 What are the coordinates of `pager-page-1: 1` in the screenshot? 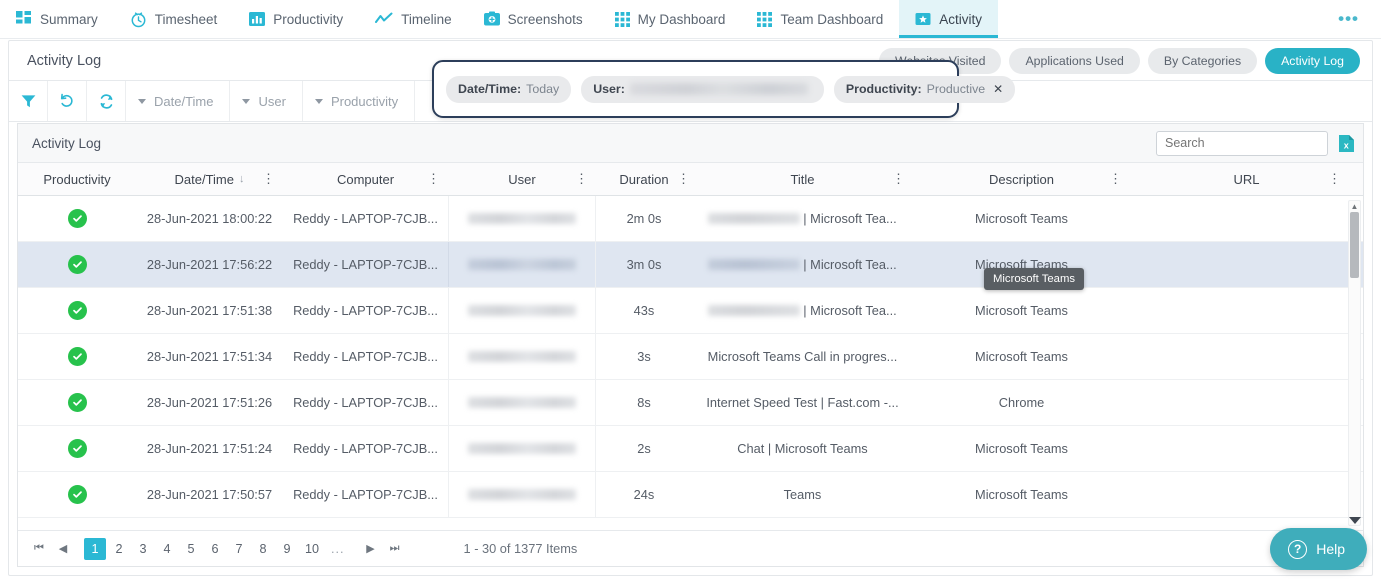 It's located at (95, 548).